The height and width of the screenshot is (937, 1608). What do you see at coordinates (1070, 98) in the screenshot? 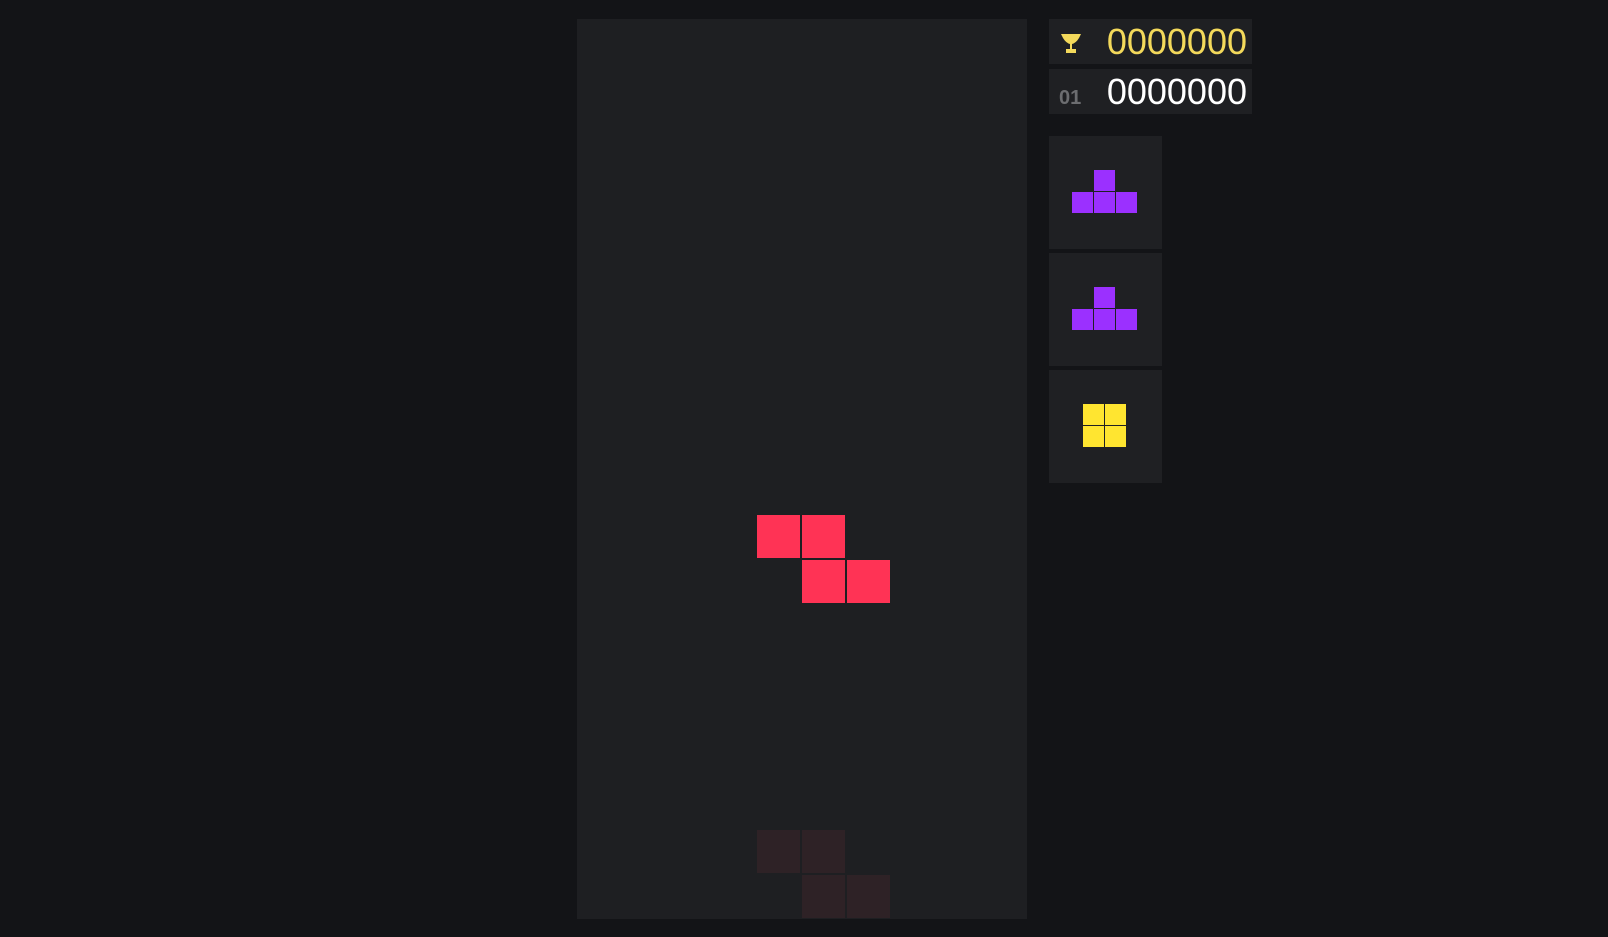
I see `level-indicator: 01` at bounding box center [1070, 98].